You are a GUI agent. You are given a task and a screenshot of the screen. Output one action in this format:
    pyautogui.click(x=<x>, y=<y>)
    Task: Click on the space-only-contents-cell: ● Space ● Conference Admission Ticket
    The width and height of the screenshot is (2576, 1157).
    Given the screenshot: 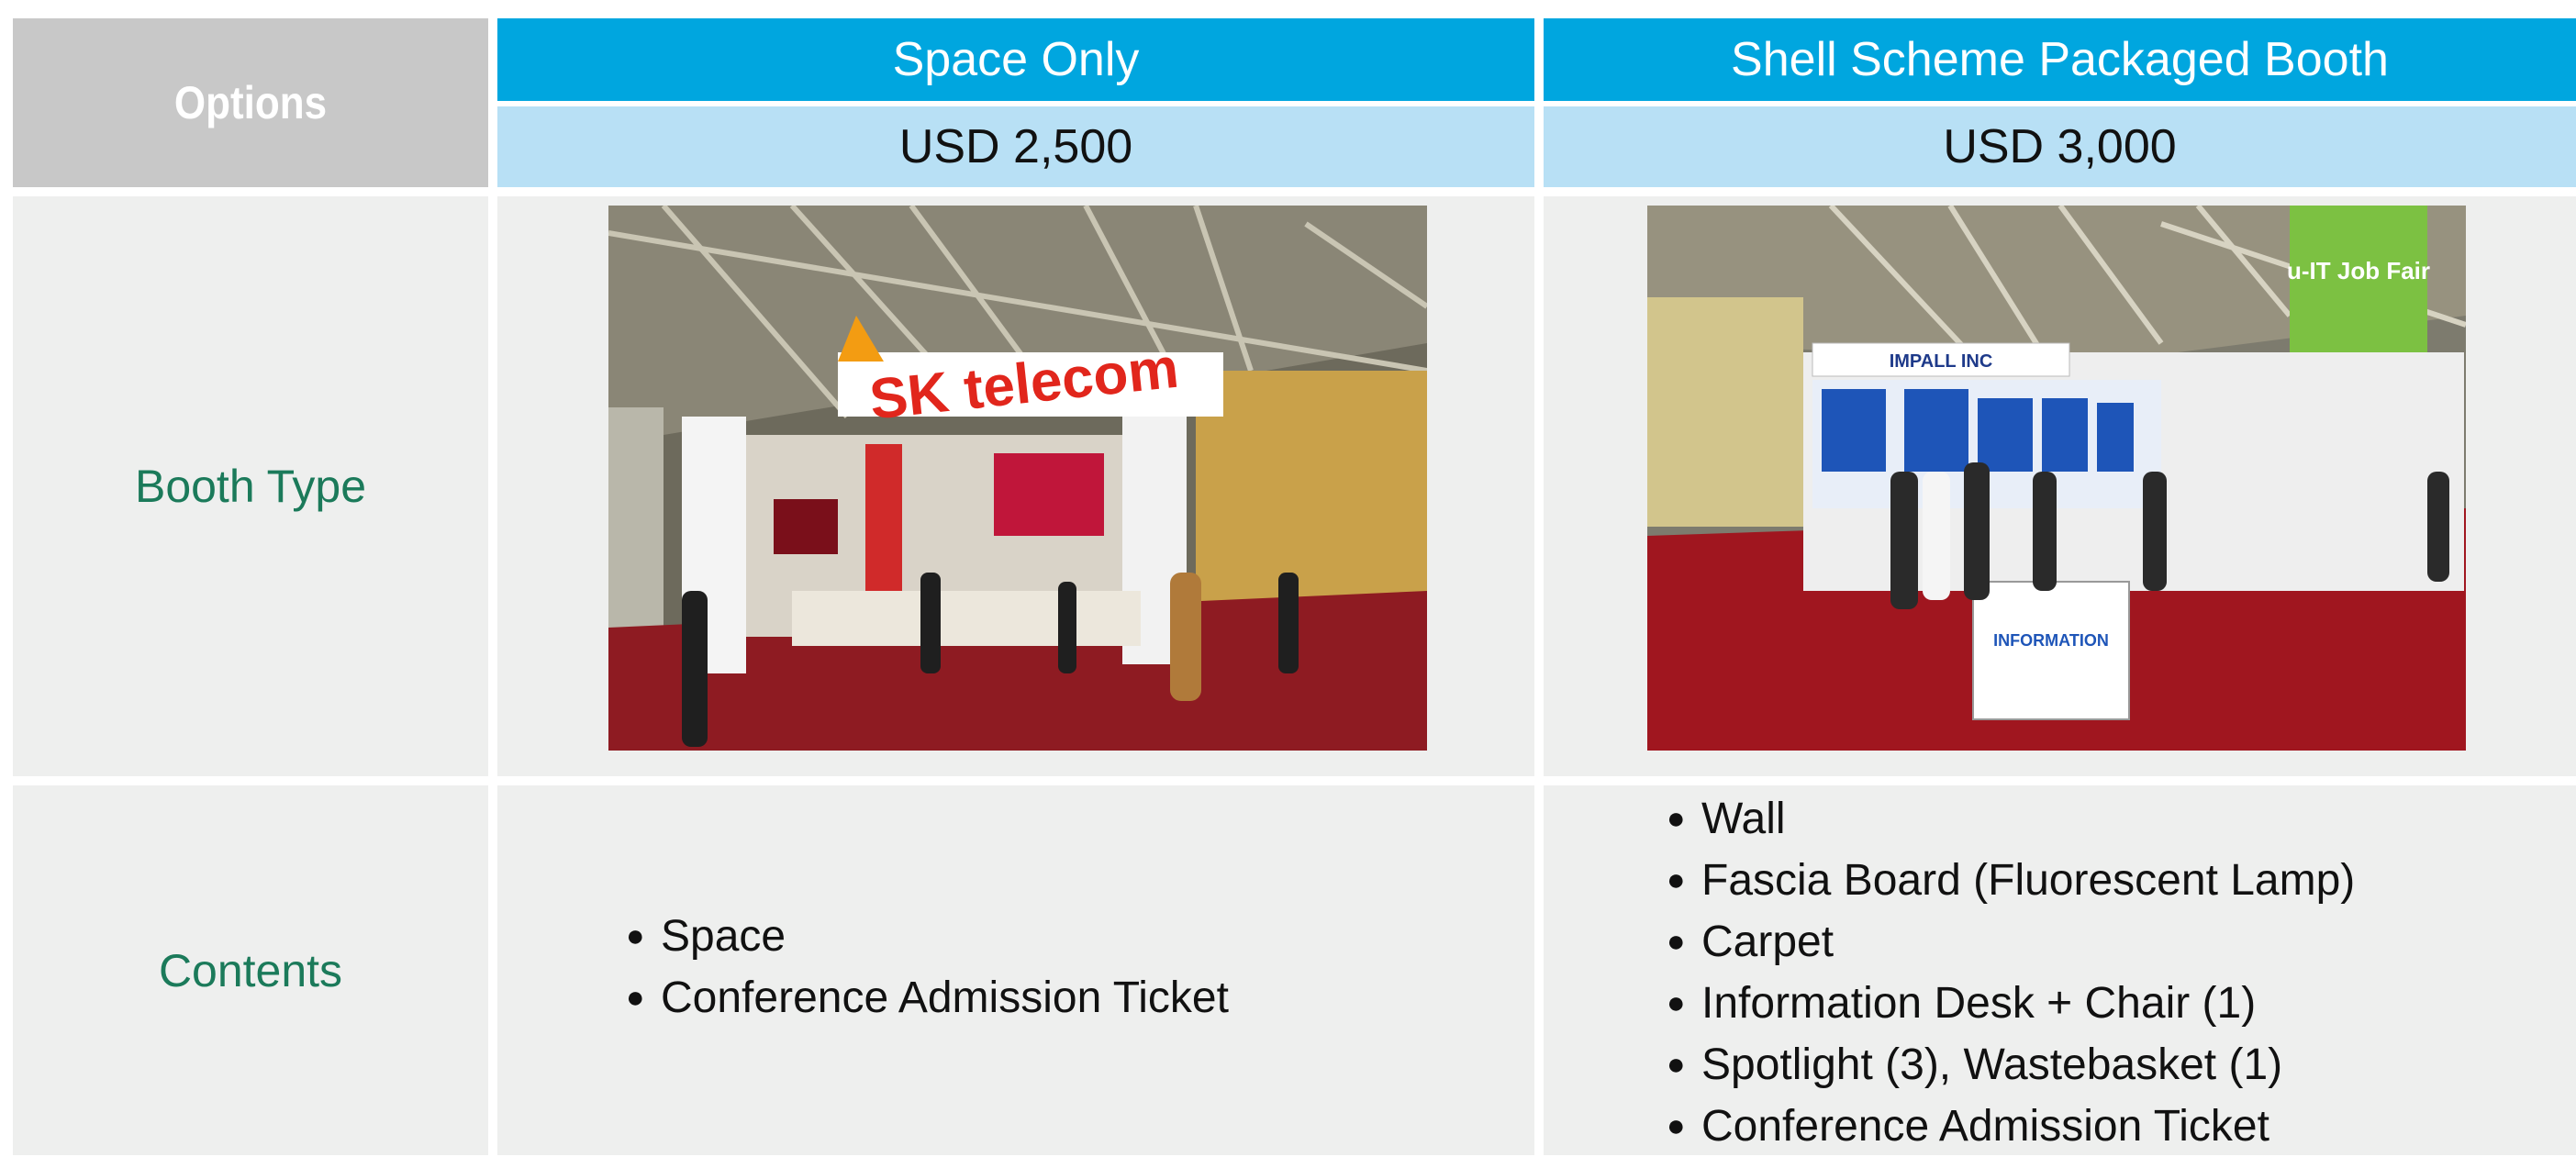 What is the action you would take?
    pyautogui.click(x=1016, y=970)
    